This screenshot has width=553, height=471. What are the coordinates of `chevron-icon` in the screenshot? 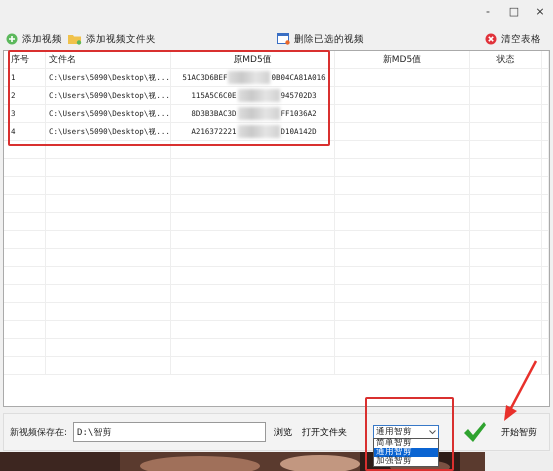 It's located at (432, 432).